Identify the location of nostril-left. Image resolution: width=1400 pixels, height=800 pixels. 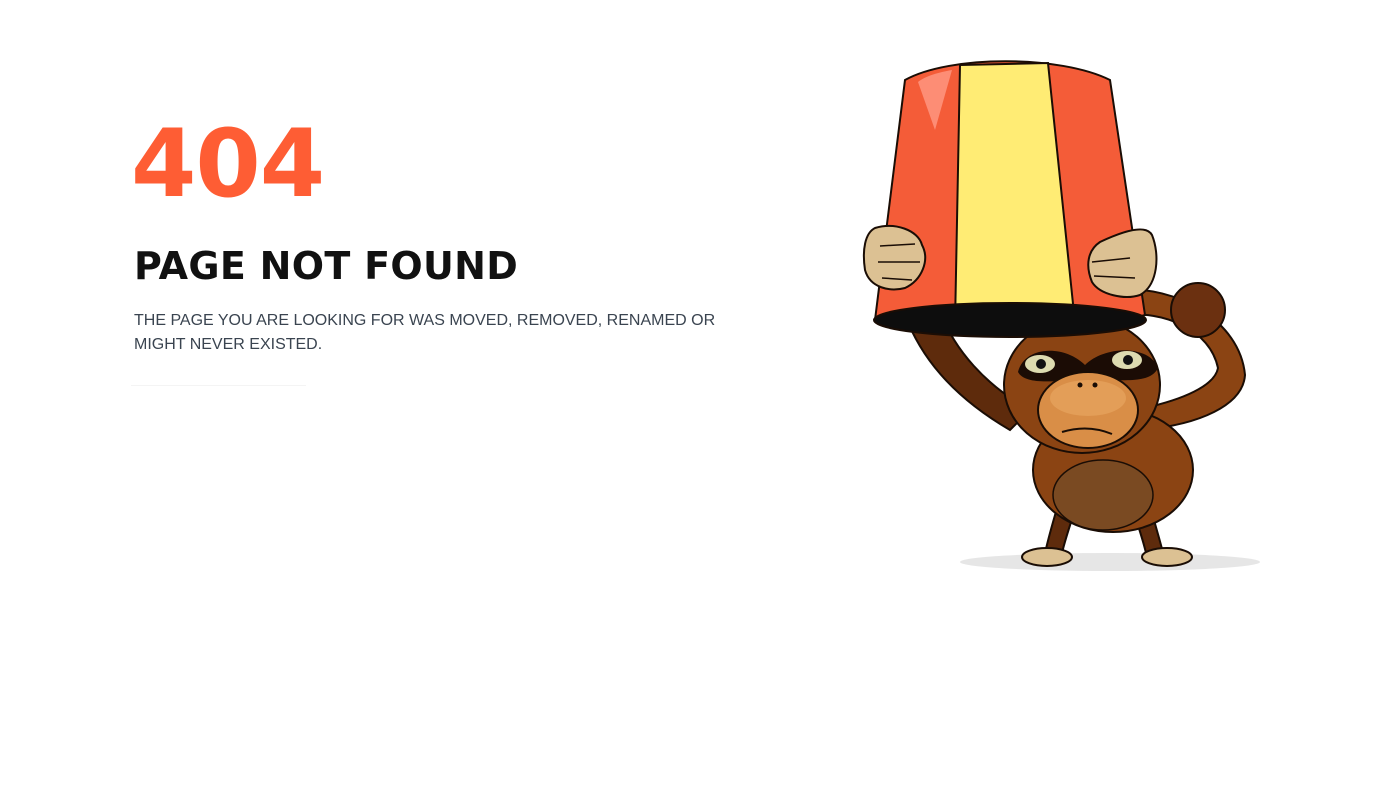
(1080, 385).